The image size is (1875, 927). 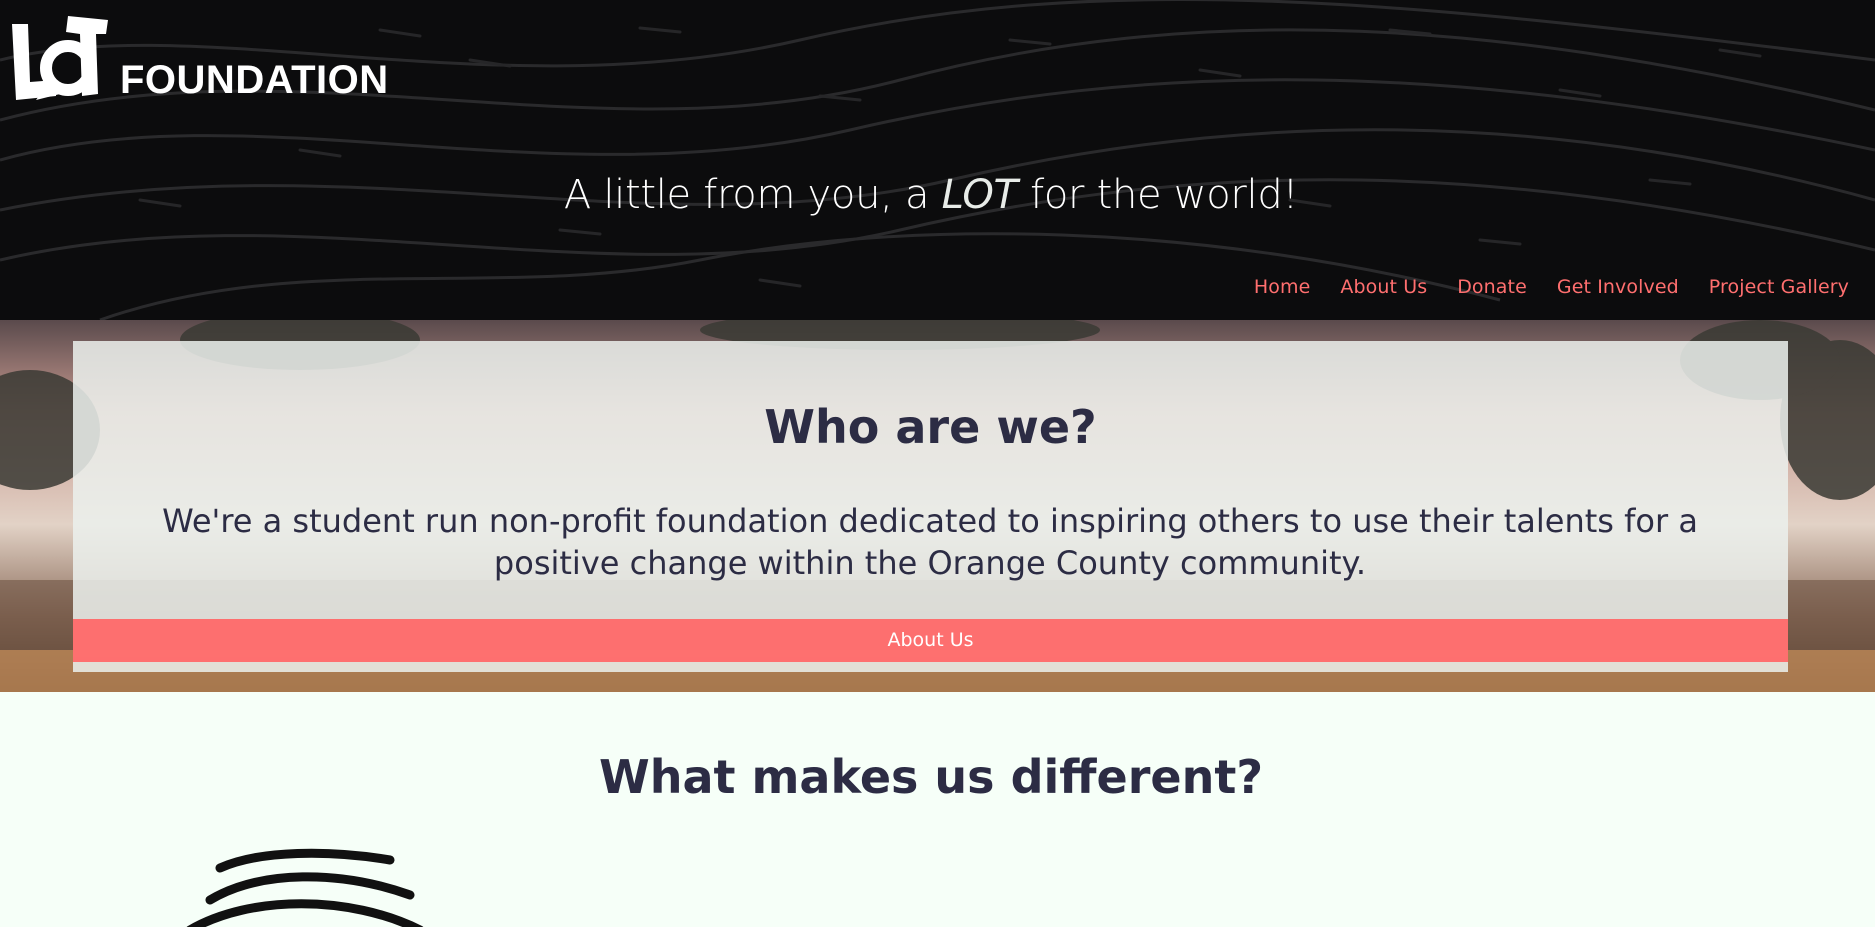 I want to click on wavy-lines-icon, so click(x=305, y=887).